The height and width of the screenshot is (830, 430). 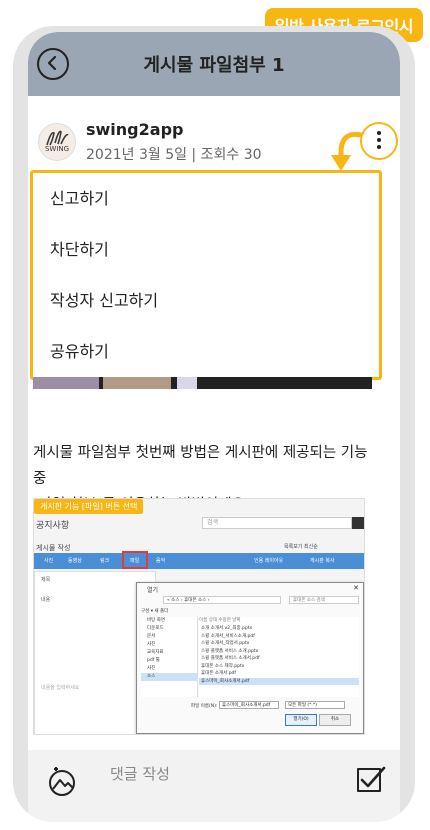 What do you see at coordinates (135, 129) in the screenshot?
I see `author-name: swing2app` at bounding box center [135, 129].